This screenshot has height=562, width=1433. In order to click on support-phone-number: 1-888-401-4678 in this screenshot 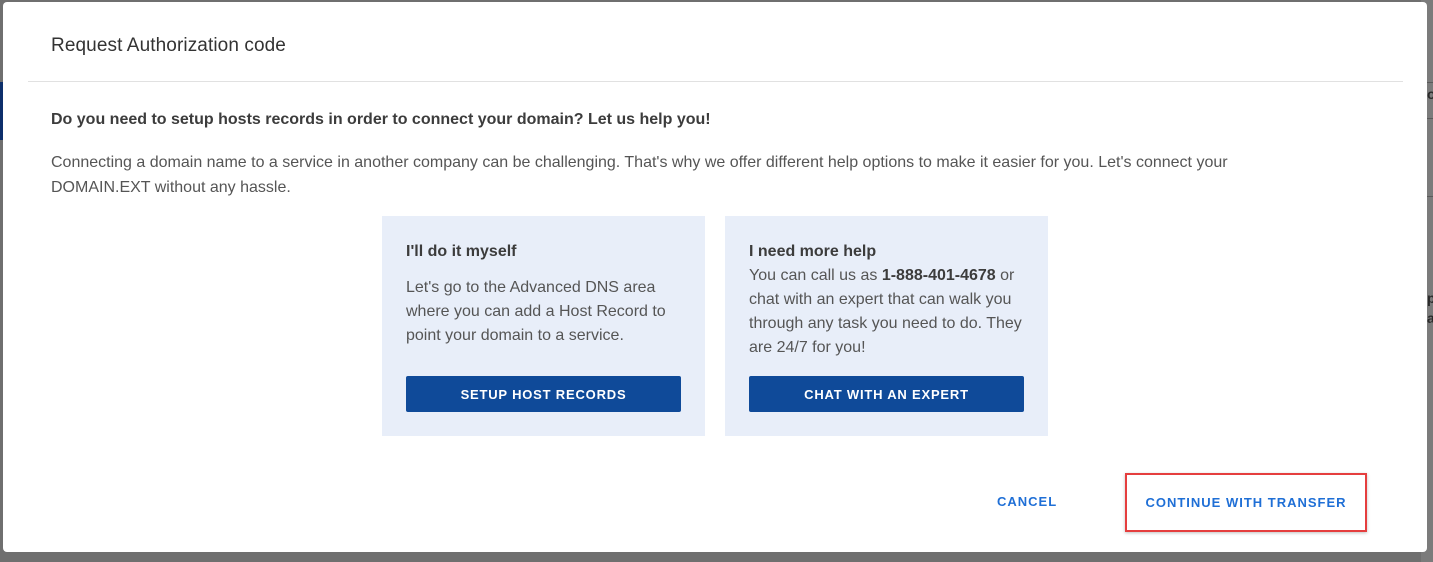, I will do `click(938, 275)`.